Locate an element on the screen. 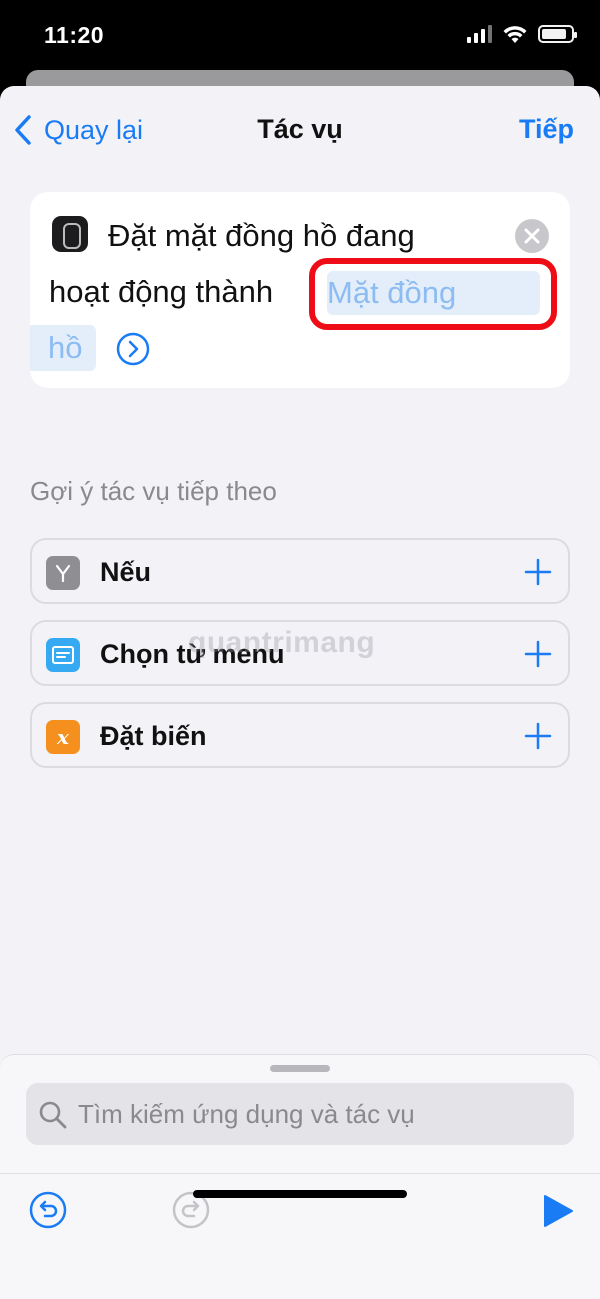 The height and width of the screenshot is (1299, 600). watch-icon is located at coordinates (70, 234).